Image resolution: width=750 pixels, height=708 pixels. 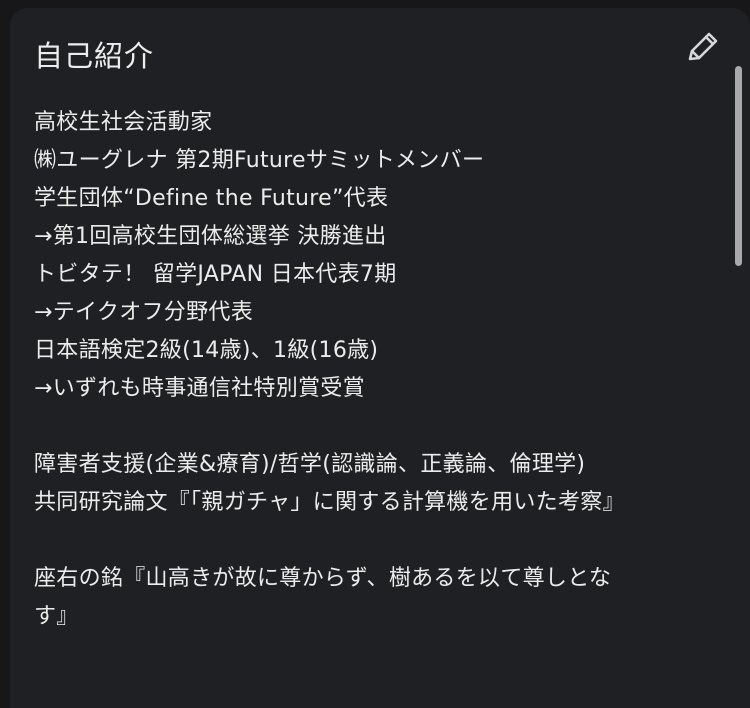 I want to click on bio-line: 日本語検定2級(14歳)、1級(16歳), so click(x=206, y=350).